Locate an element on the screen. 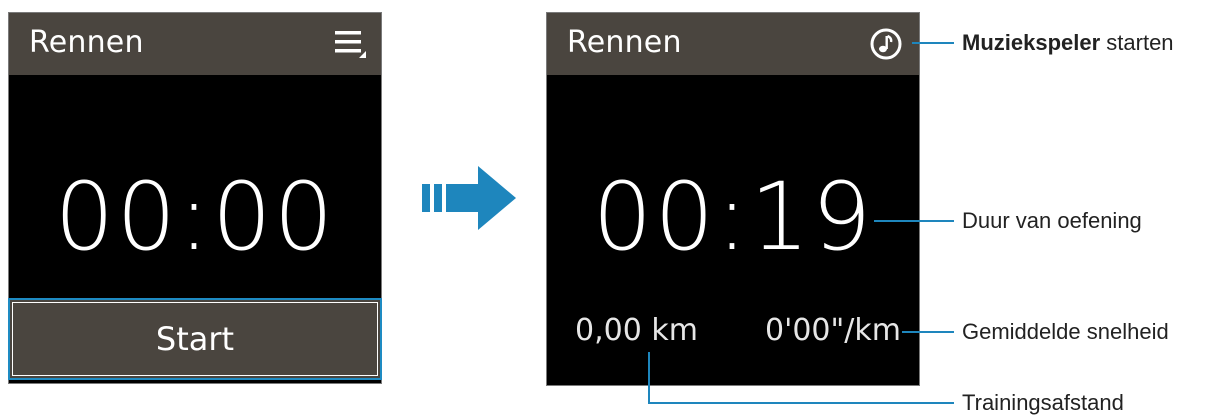 The height and width of the screenshot is (418, 1226). timer-display: 00:19 is located at coordinates (733, 217).